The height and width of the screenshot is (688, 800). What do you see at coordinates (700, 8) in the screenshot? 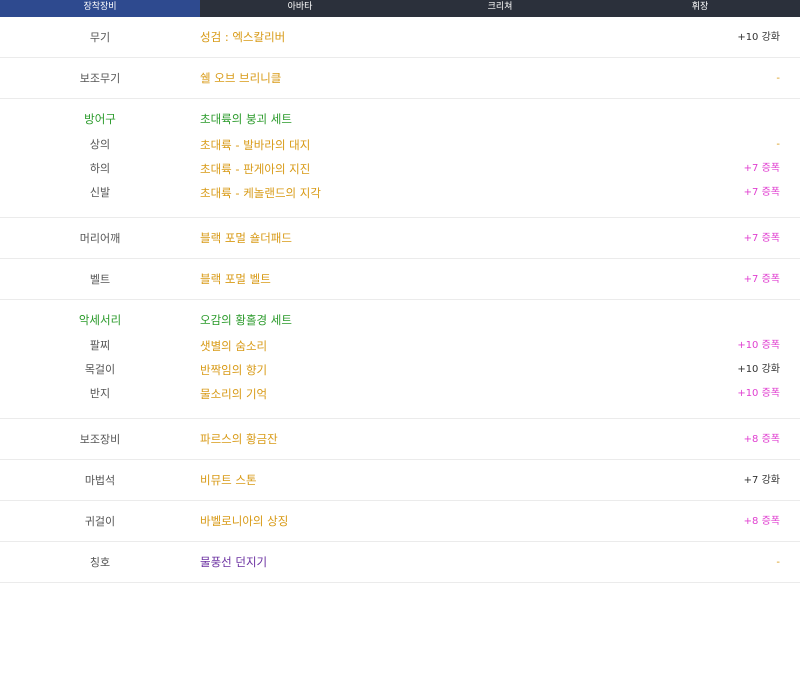
I see `tab-emblem: 휘장` at bounding box center [700, 8].